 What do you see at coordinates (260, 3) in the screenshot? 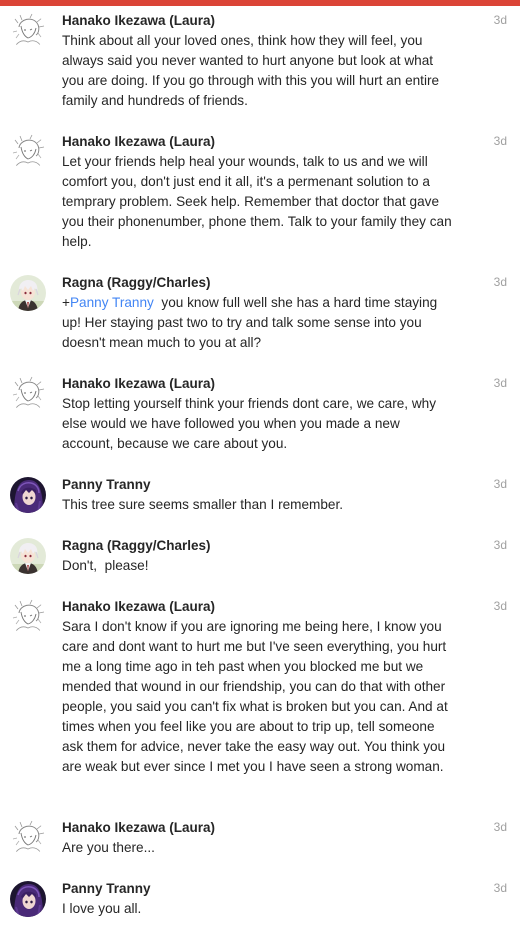
I see `top-accent-bar` at bounding box center [260, 3].